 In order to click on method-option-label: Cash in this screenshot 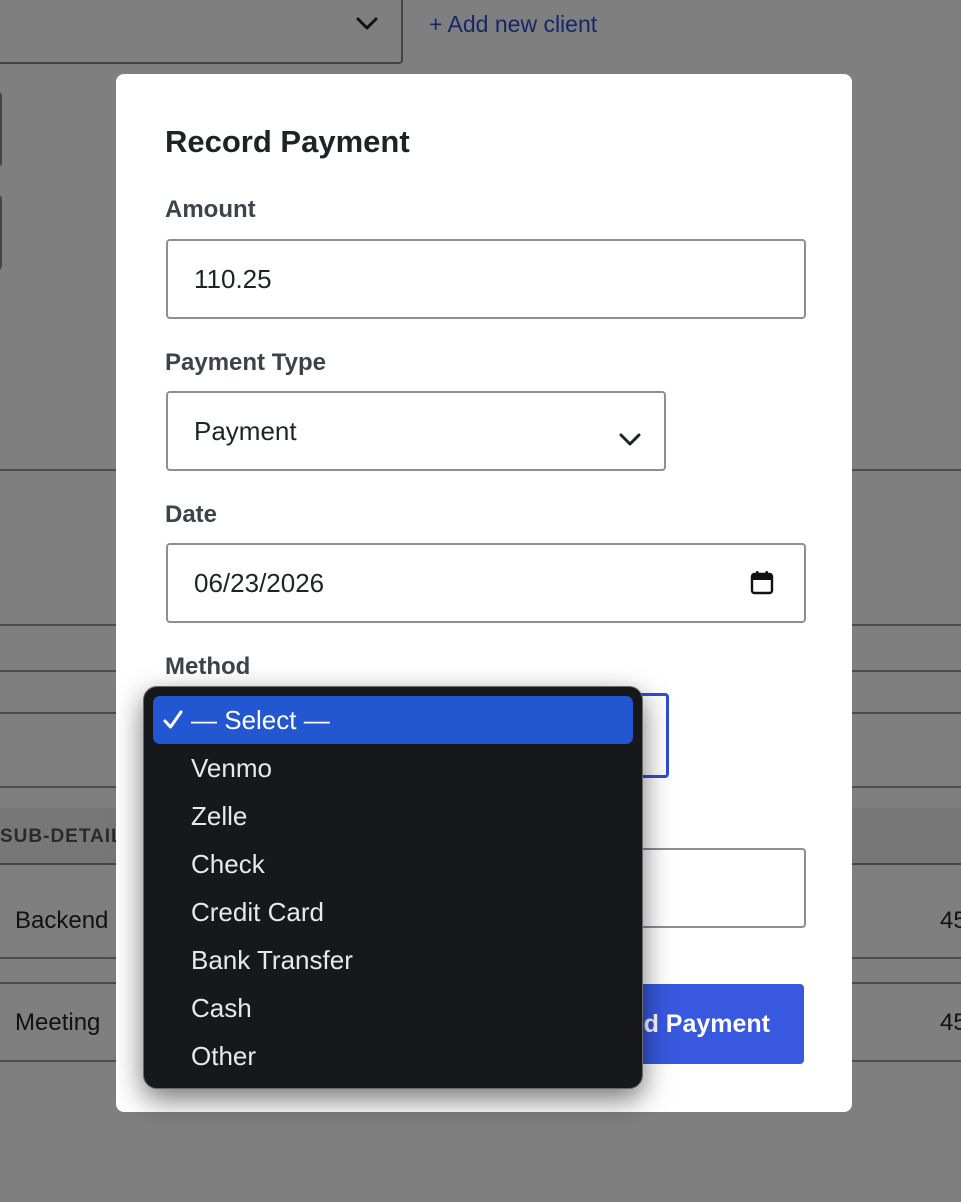, I will do `click(221, 1007)`.